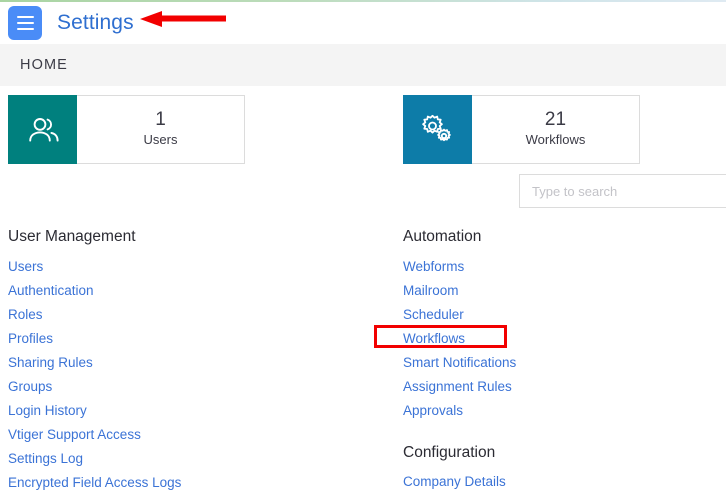 This screenshot has width=726, height=500. I want to click on stat-card-label: Workflows, so click(555, 139).